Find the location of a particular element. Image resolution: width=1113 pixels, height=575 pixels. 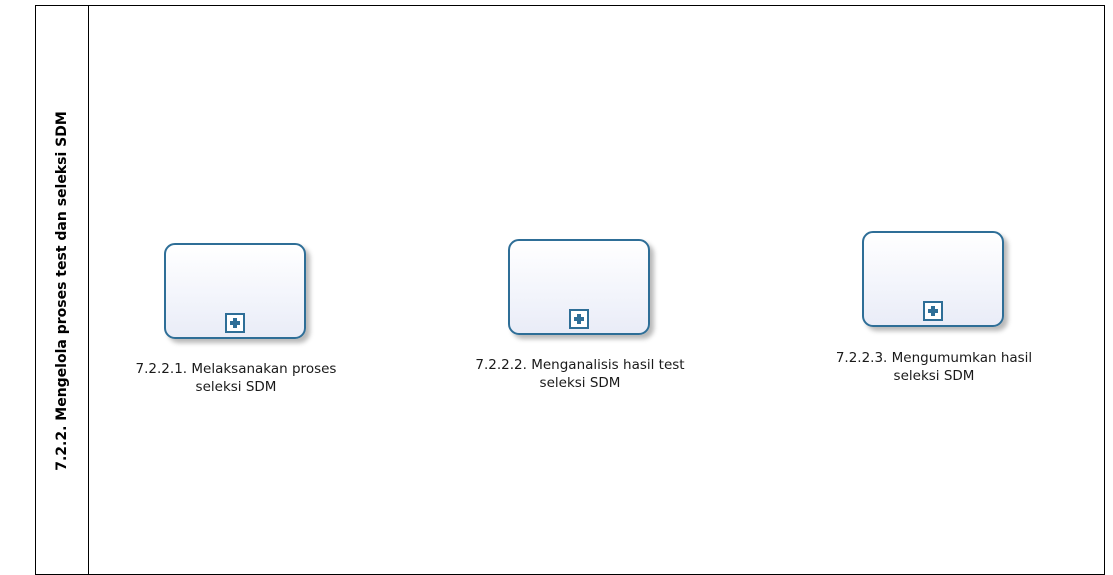

task-label-1-line1: 7.2.2.1. Melaksanakan proses is located at coordinates (236, 369).